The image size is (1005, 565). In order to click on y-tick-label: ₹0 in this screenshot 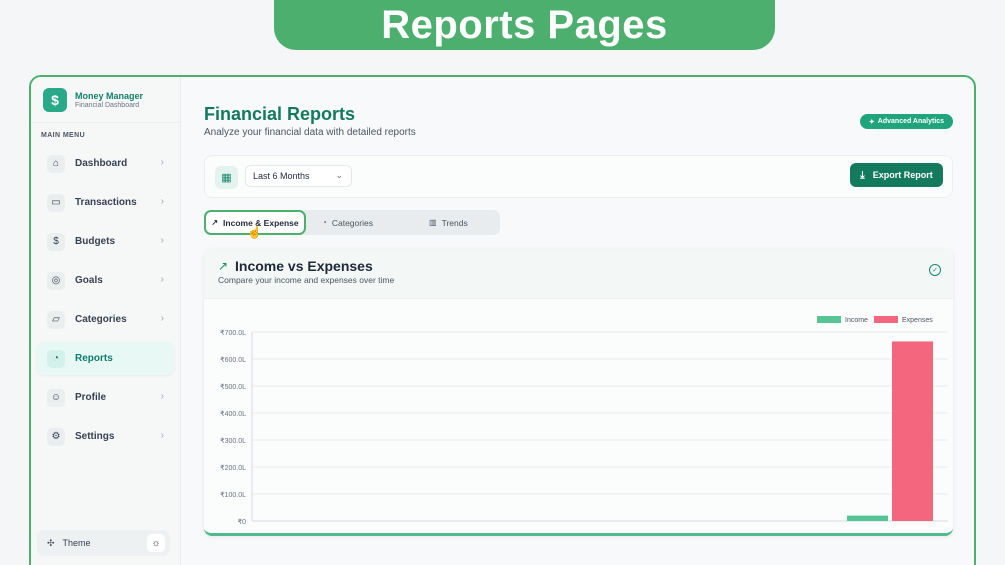, I will do `click(242, 522)`.